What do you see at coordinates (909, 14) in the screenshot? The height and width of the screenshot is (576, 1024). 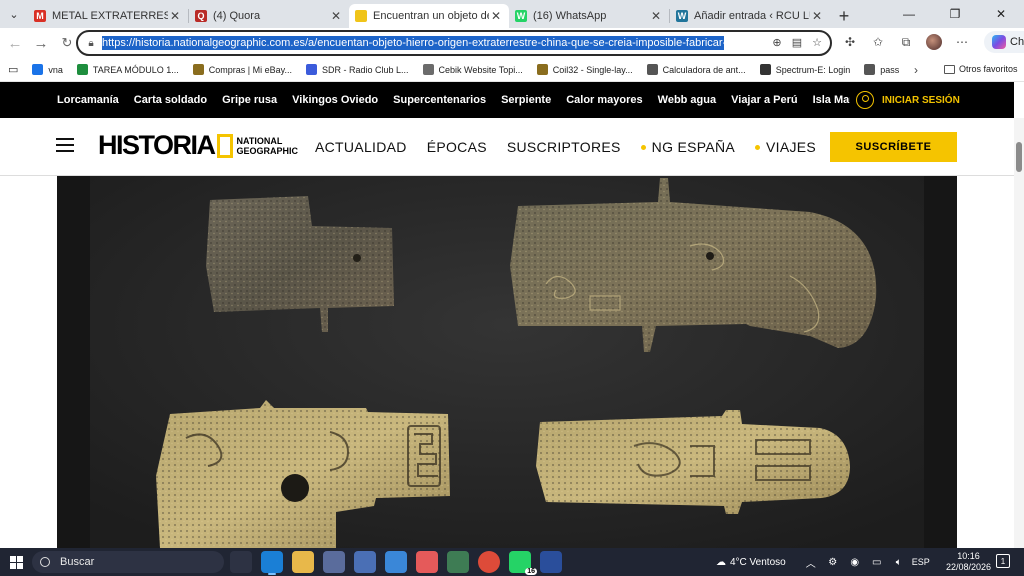 I see `minimize-button: —` at bounding box center [909, 14].